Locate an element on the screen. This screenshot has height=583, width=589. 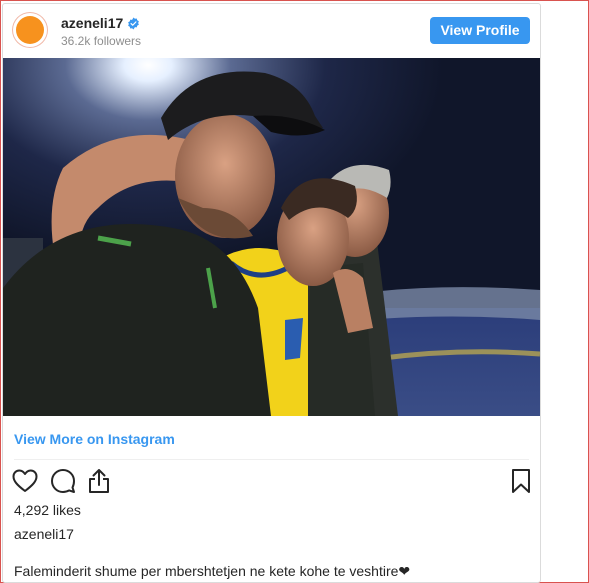
post-owner: azeneli17 is located at coordinates (44, 534).